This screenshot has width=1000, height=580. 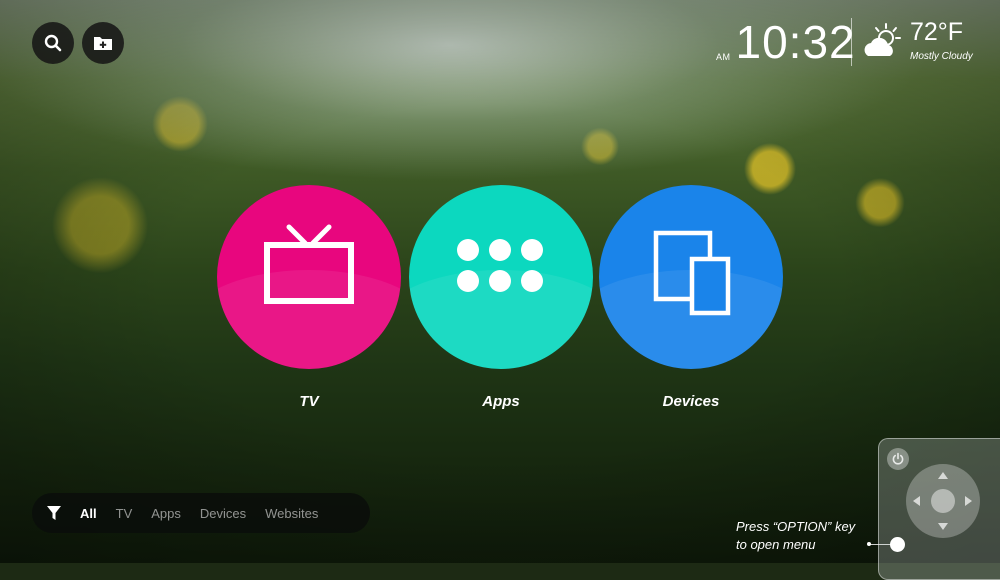 What do you see at coordinates (937, 32) in the screenshot?
I see `weather-temperature: 72°F` at bounding box center [937, 32].